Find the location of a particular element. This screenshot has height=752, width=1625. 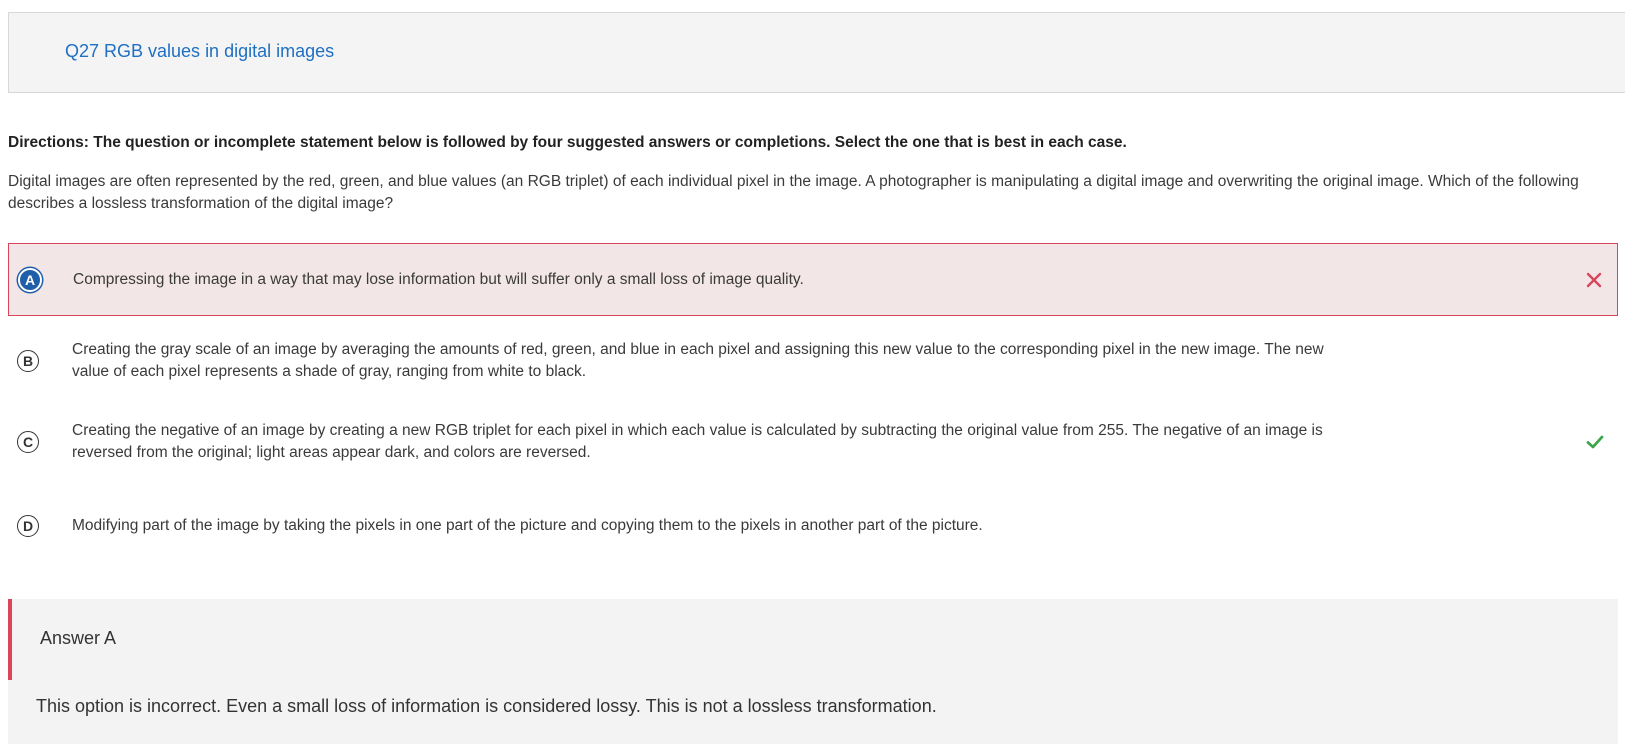

feedback-heading: Answer A is located at coordinates (78, 638).